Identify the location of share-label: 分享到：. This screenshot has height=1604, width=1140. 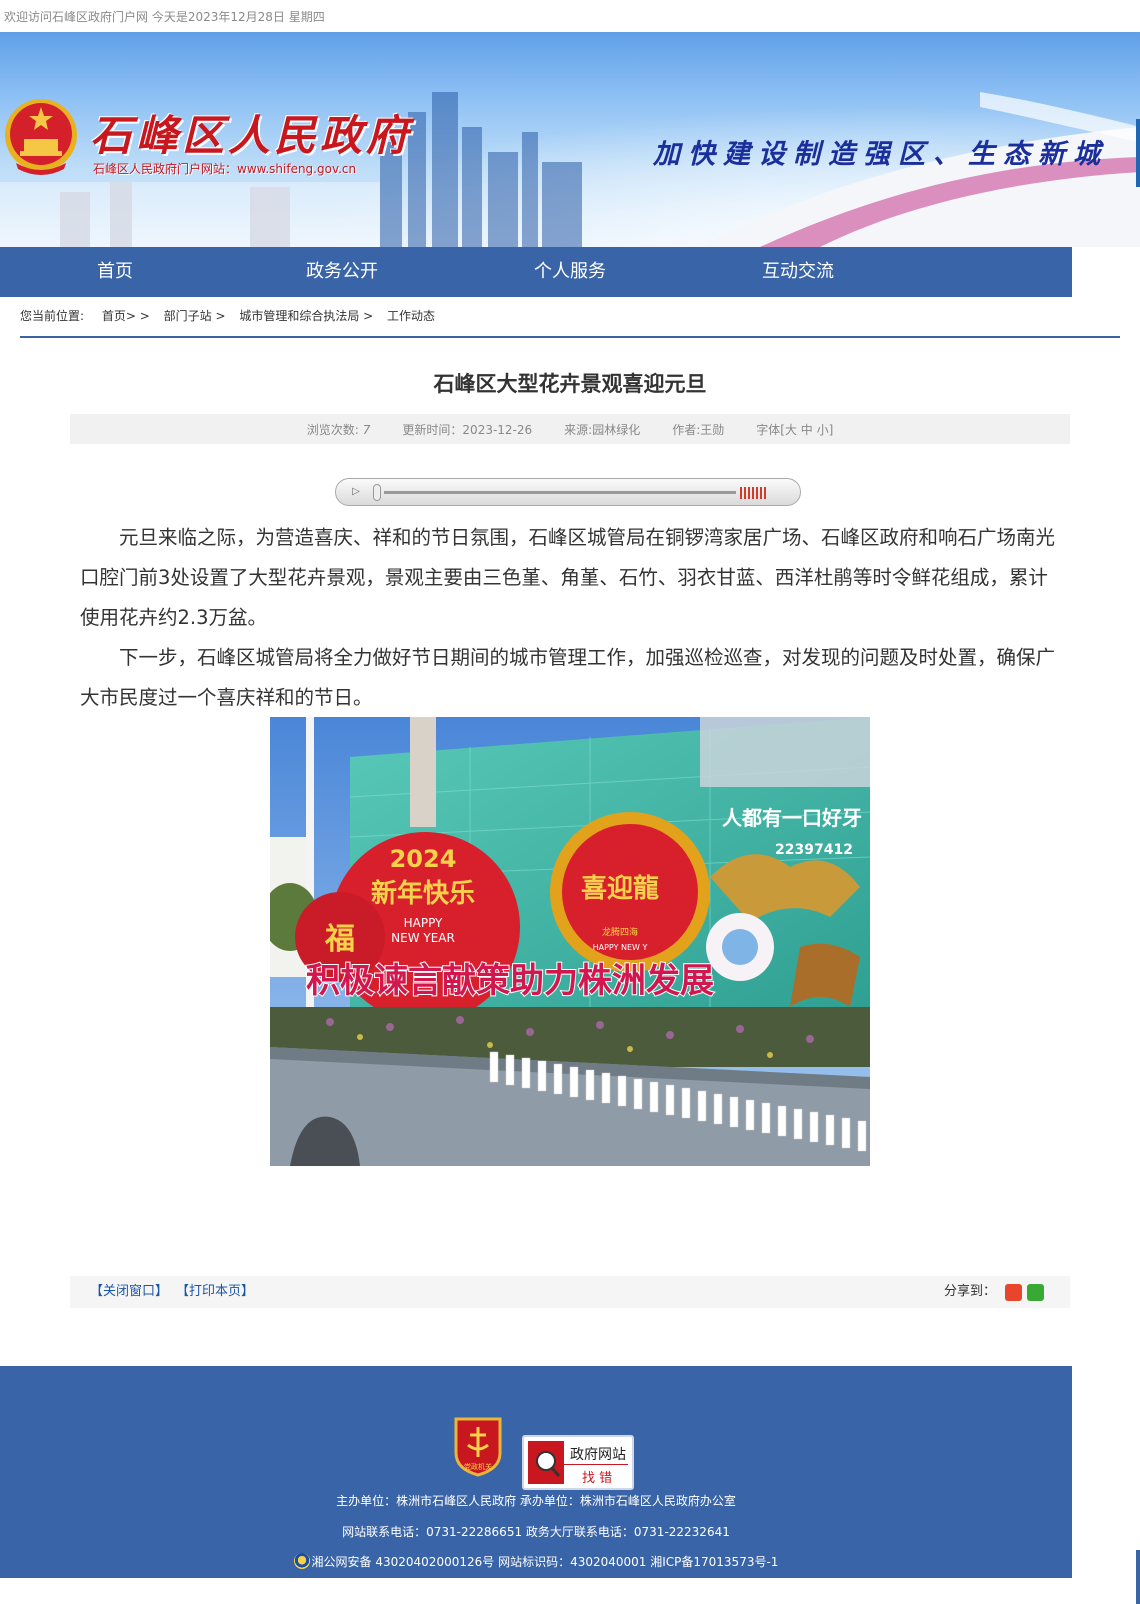
(969, 1291).